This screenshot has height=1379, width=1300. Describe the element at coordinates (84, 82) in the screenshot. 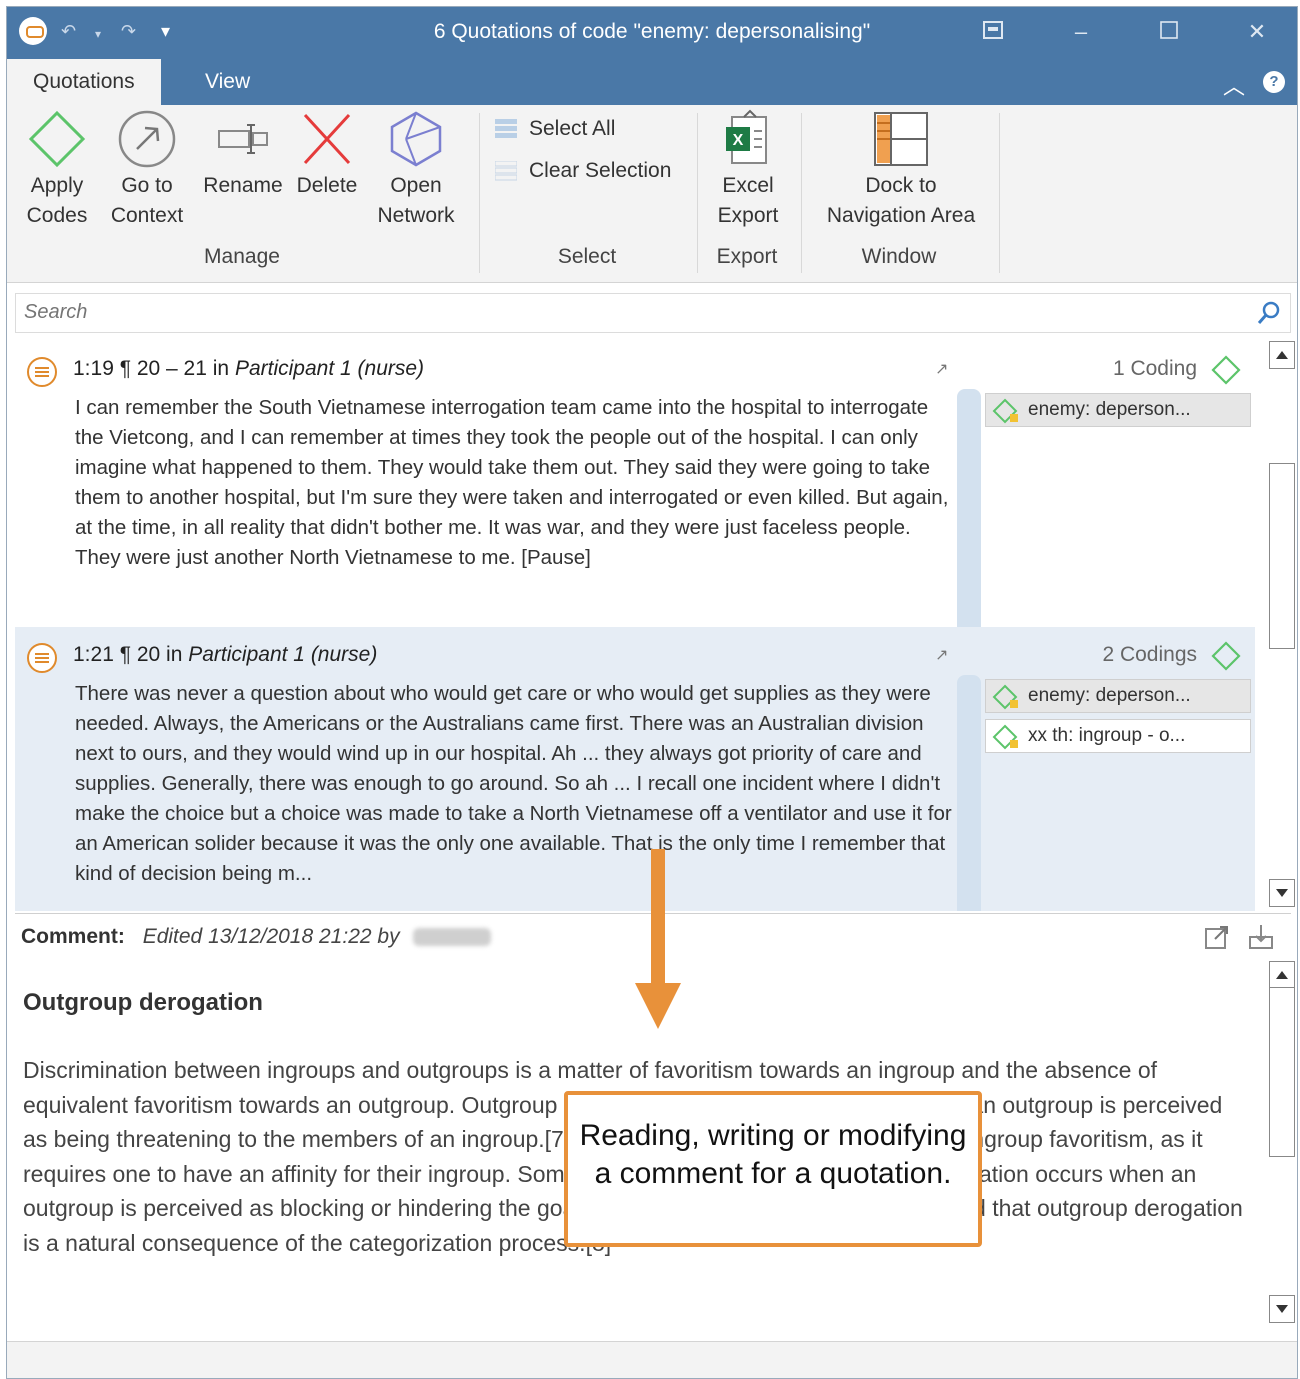

I see `tab-quotations: Quotations` at that location.